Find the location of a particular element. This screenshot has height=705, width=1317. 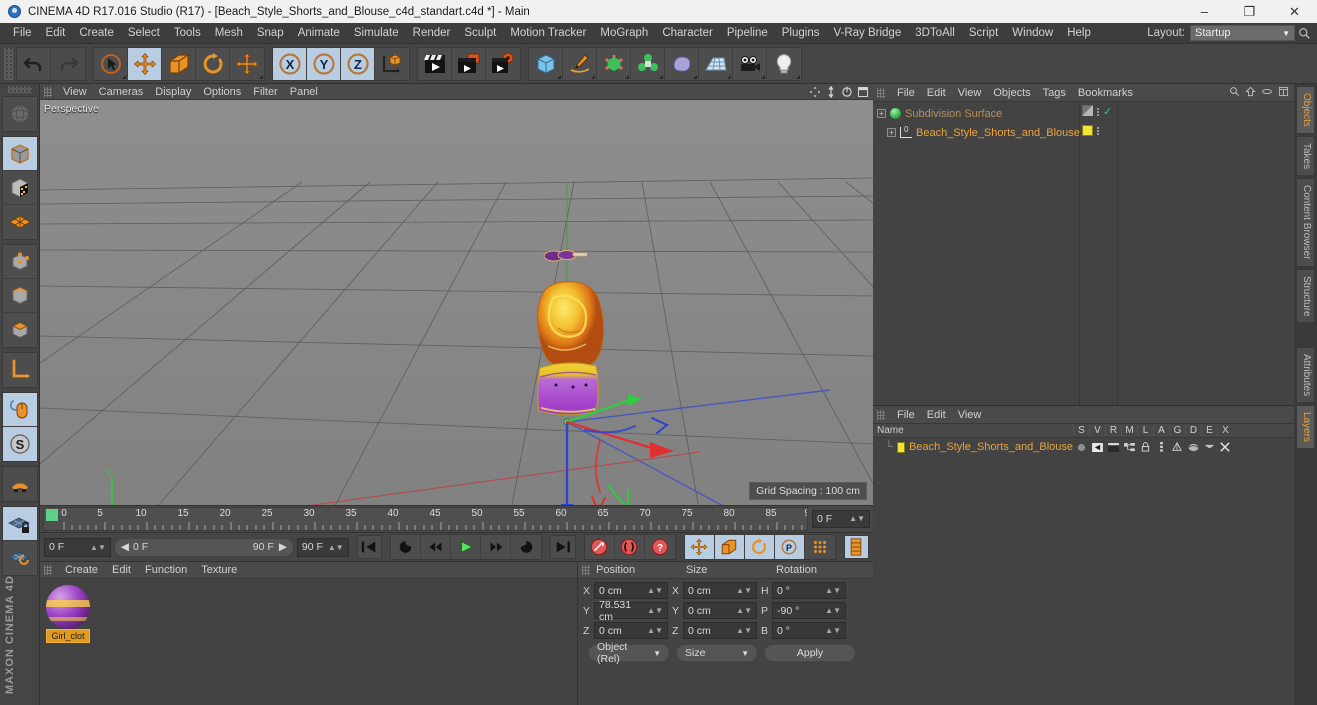

minimize-button: – is located at coordinates (1204, 11).